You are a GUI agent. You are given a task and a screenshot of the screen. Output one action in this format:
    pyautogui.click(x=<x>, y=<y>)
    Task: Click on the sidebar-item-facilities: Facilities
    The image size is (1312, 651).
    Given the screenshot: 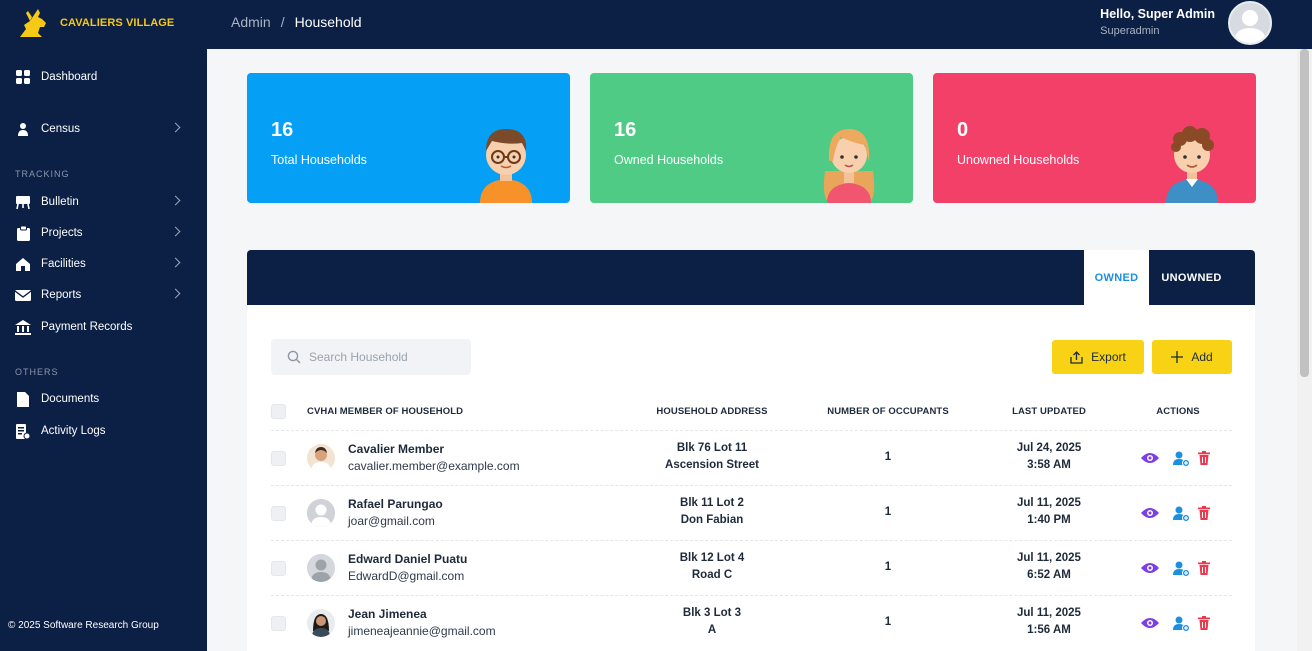 What is the action you would take?
    pyautogui.click(x=103, y=264)
    